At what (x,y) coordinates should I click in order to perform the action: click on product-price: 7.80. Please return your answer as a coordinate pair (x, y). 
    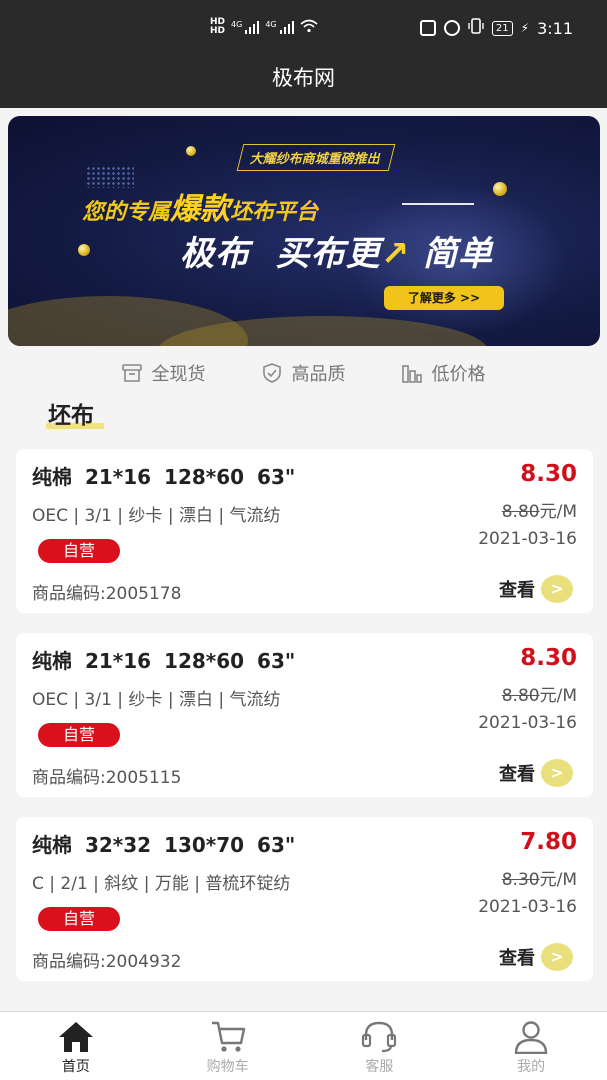
    Looking at the image, I should click on (548, 842).